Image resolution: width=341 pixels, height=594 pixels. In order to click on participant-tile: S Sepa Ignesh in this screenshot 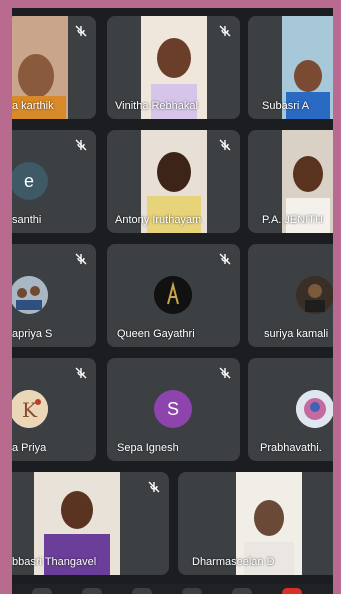, I will do `click(173, 409)`.